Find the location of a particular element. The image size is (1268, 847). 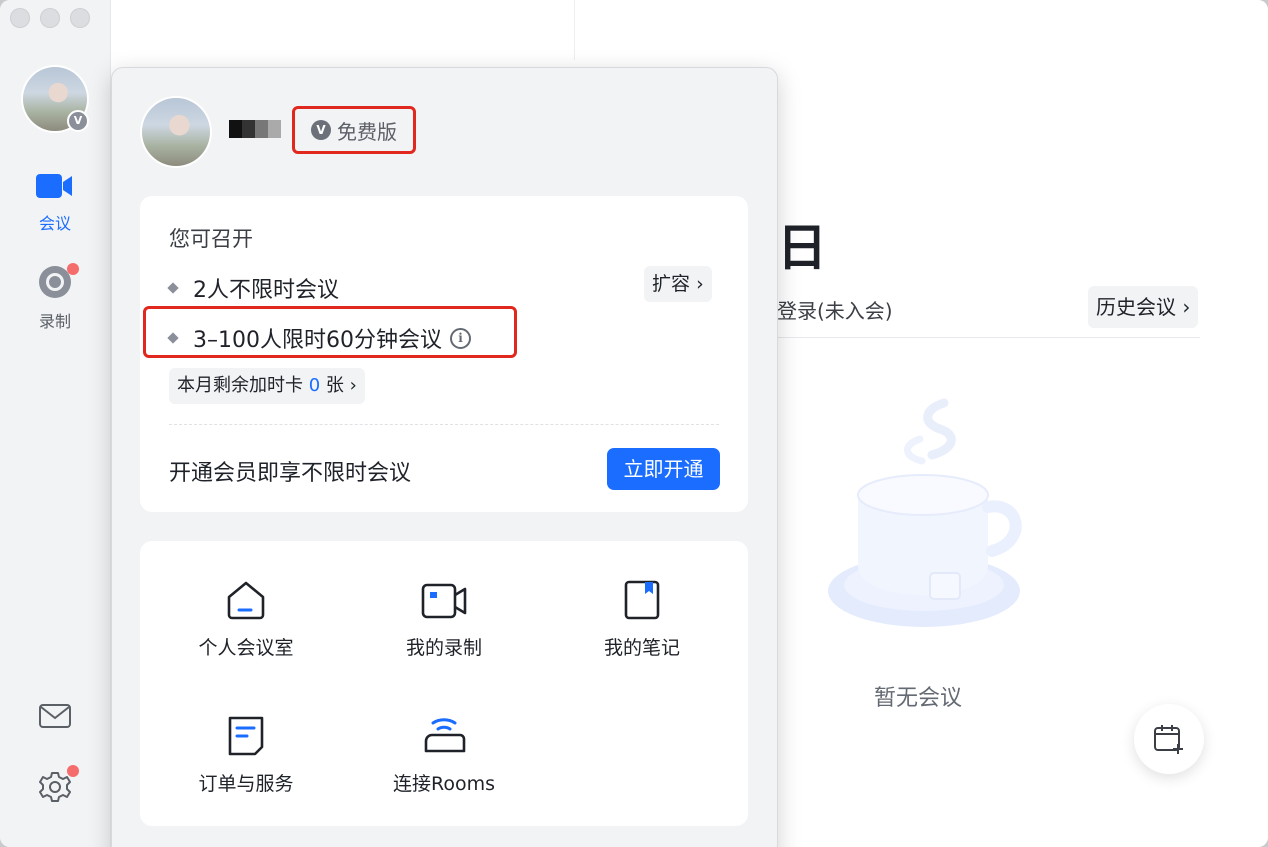

nav-item-record: 录制 is located at coordinates (55, 299).